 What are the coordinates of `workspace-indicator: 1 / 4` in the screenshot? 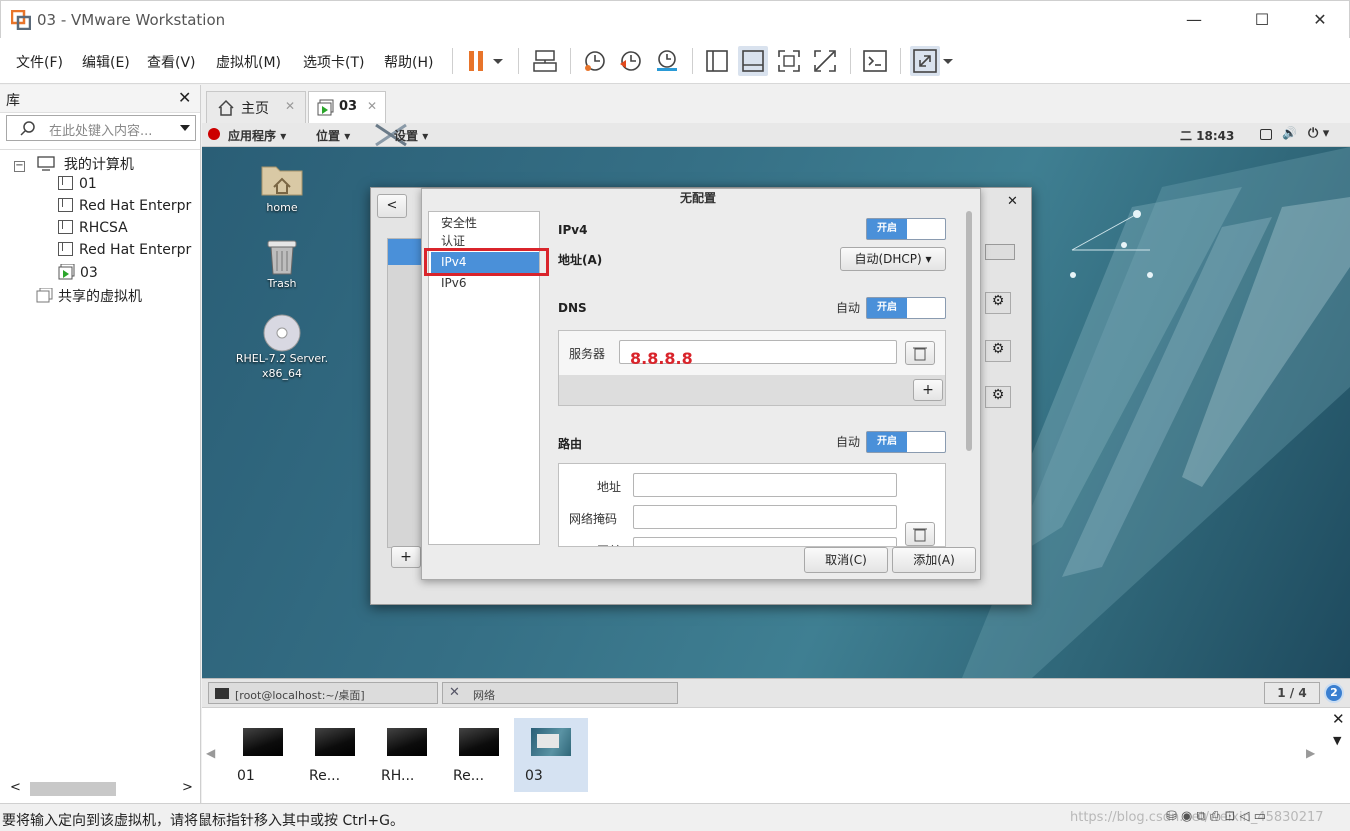 It's located at (1292, 693).